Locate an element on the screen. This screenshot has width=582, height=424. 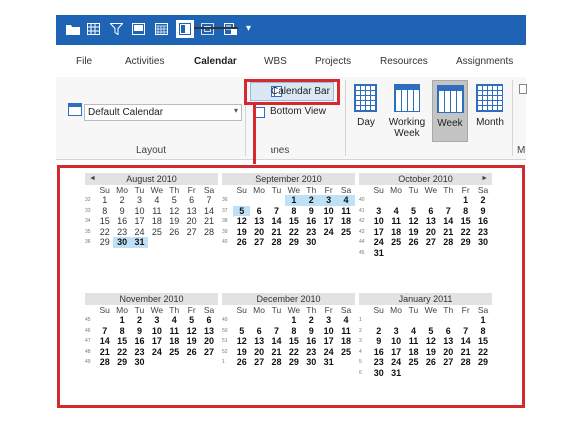
calendar-layout-combo: Default Calendar ▾ is located at coordinates (163, 112).